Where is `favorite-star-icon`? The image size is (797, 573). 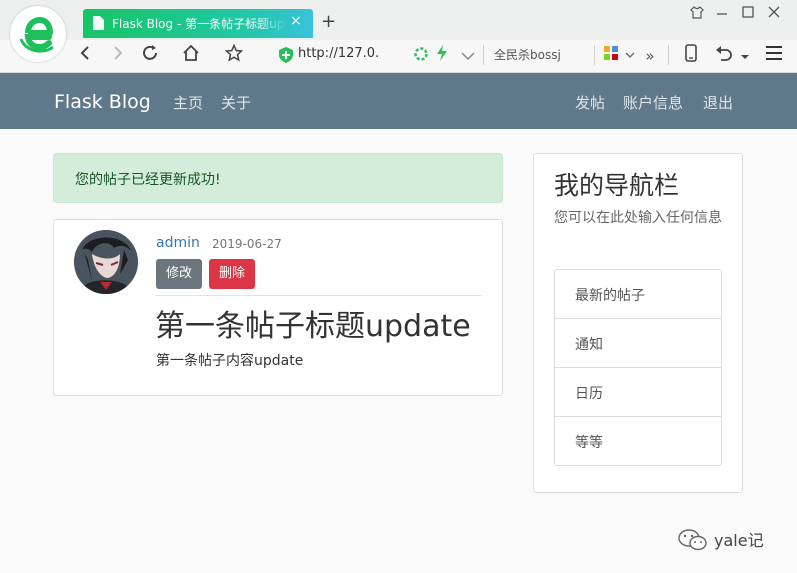 favorite-star-icon is located at coordinates (234, 55).